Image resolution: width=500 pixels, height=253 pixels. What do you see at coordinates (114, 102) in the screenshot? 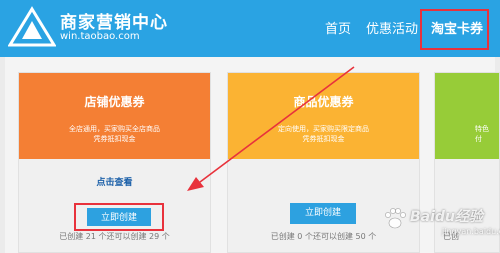
I see `store-coupon-title: 店铺优惠券` at bounding box center [114, 102].